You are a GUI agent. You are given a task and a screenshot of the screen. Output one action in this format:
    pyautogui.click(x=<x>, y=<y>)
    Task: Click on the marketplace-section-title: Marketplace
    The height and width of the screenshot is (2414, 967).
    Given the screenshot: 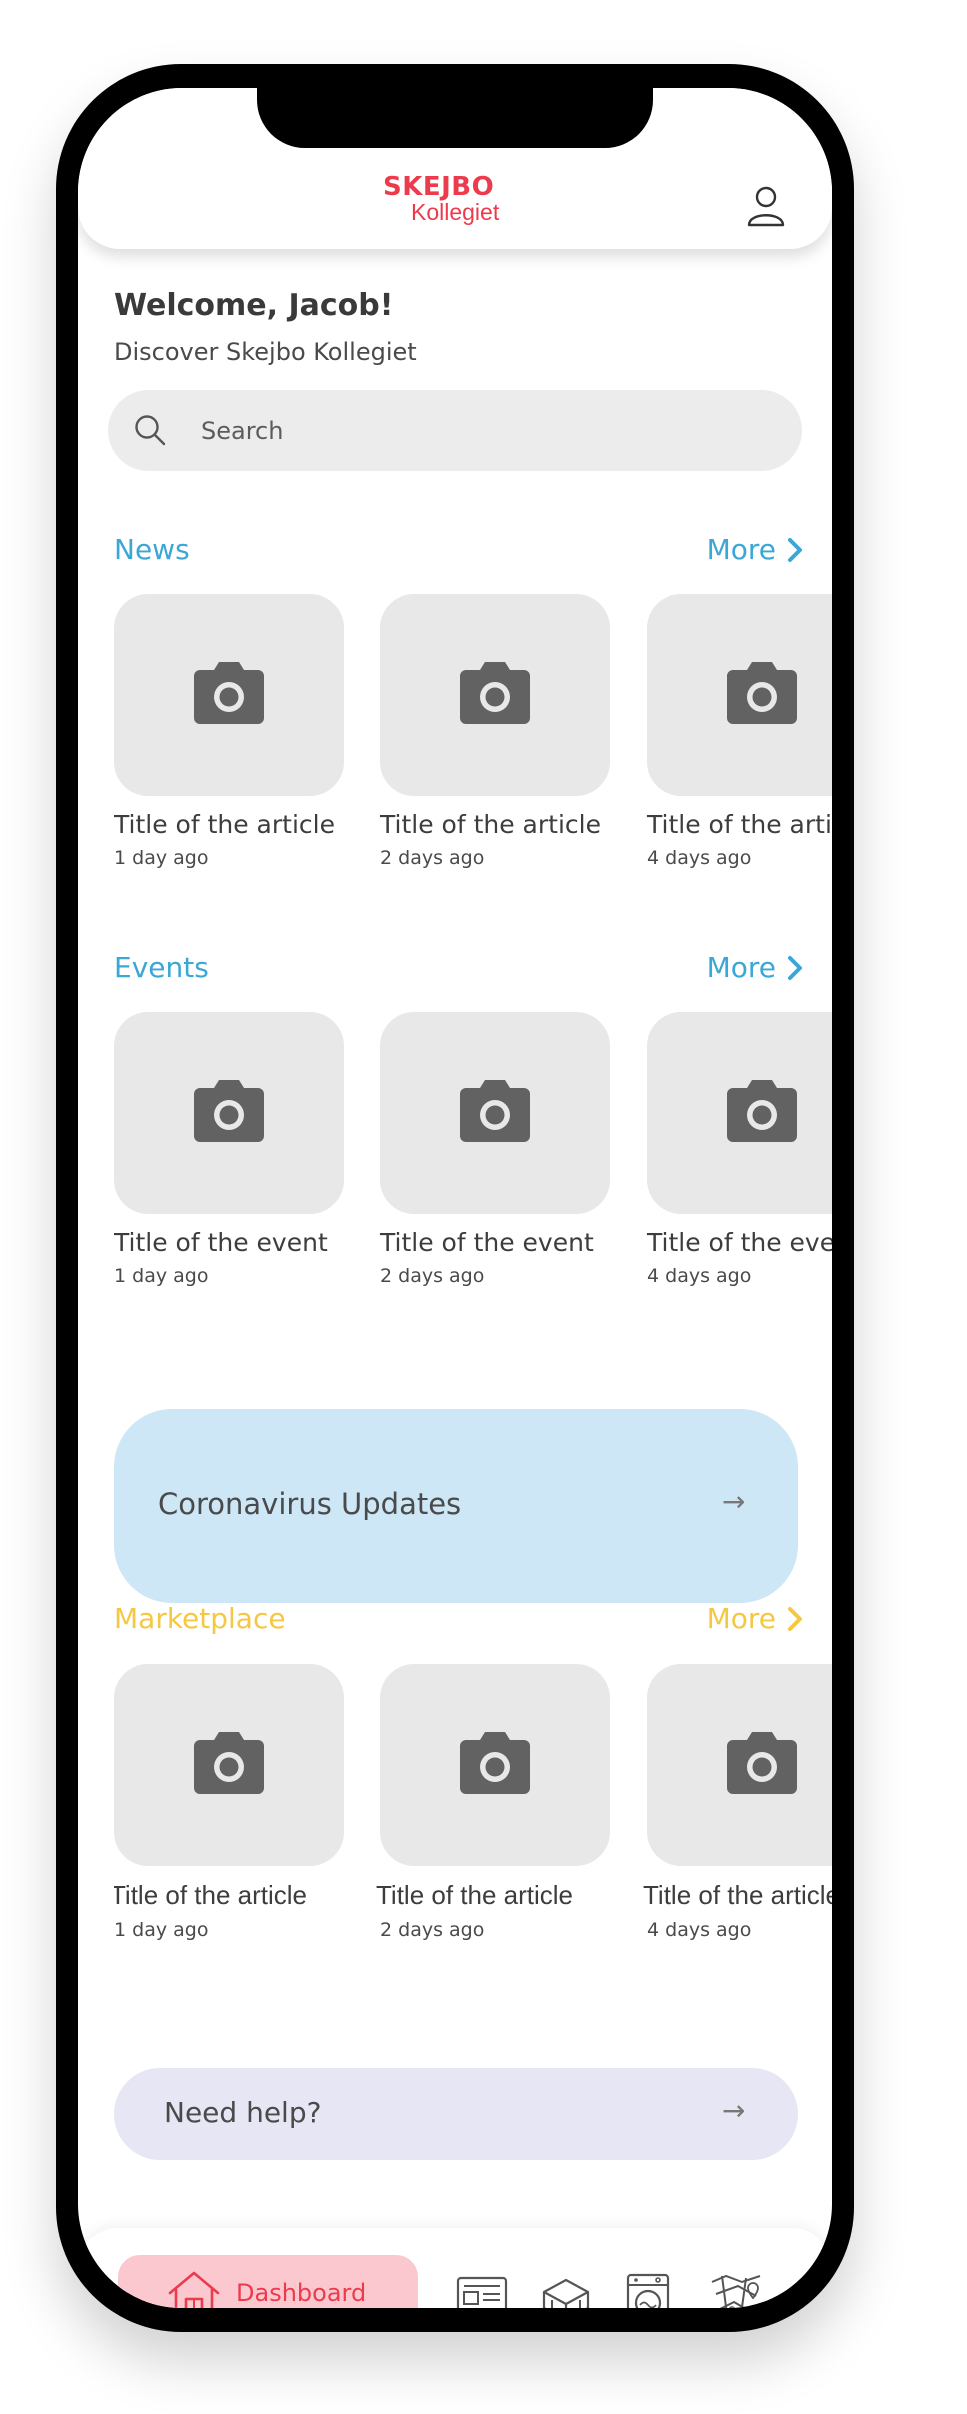 What is the action you would take?
    pyautogui.click(x=200, y=1618)
    